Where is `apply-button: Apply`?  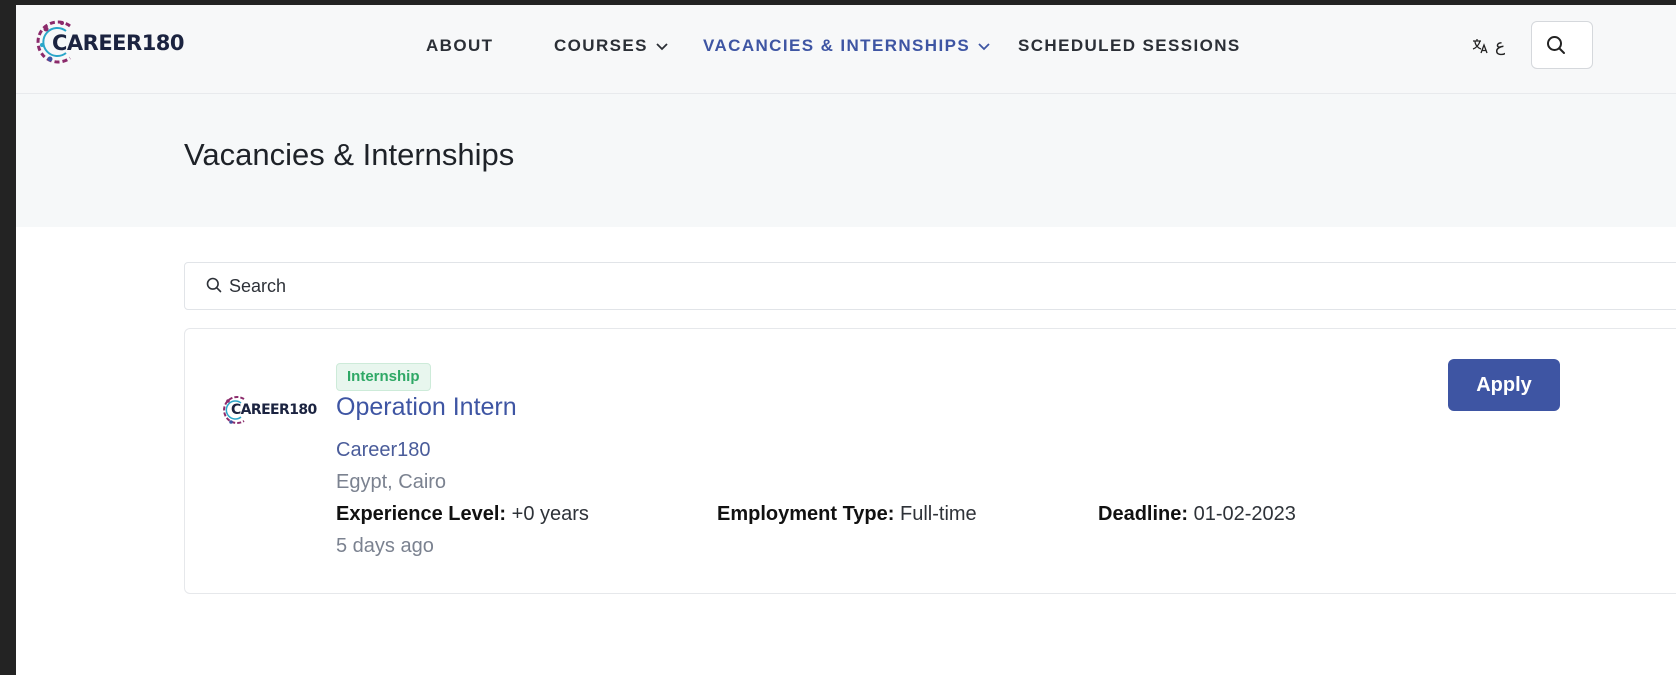 apply-button: Apply is located at coordinates (1504, 385).